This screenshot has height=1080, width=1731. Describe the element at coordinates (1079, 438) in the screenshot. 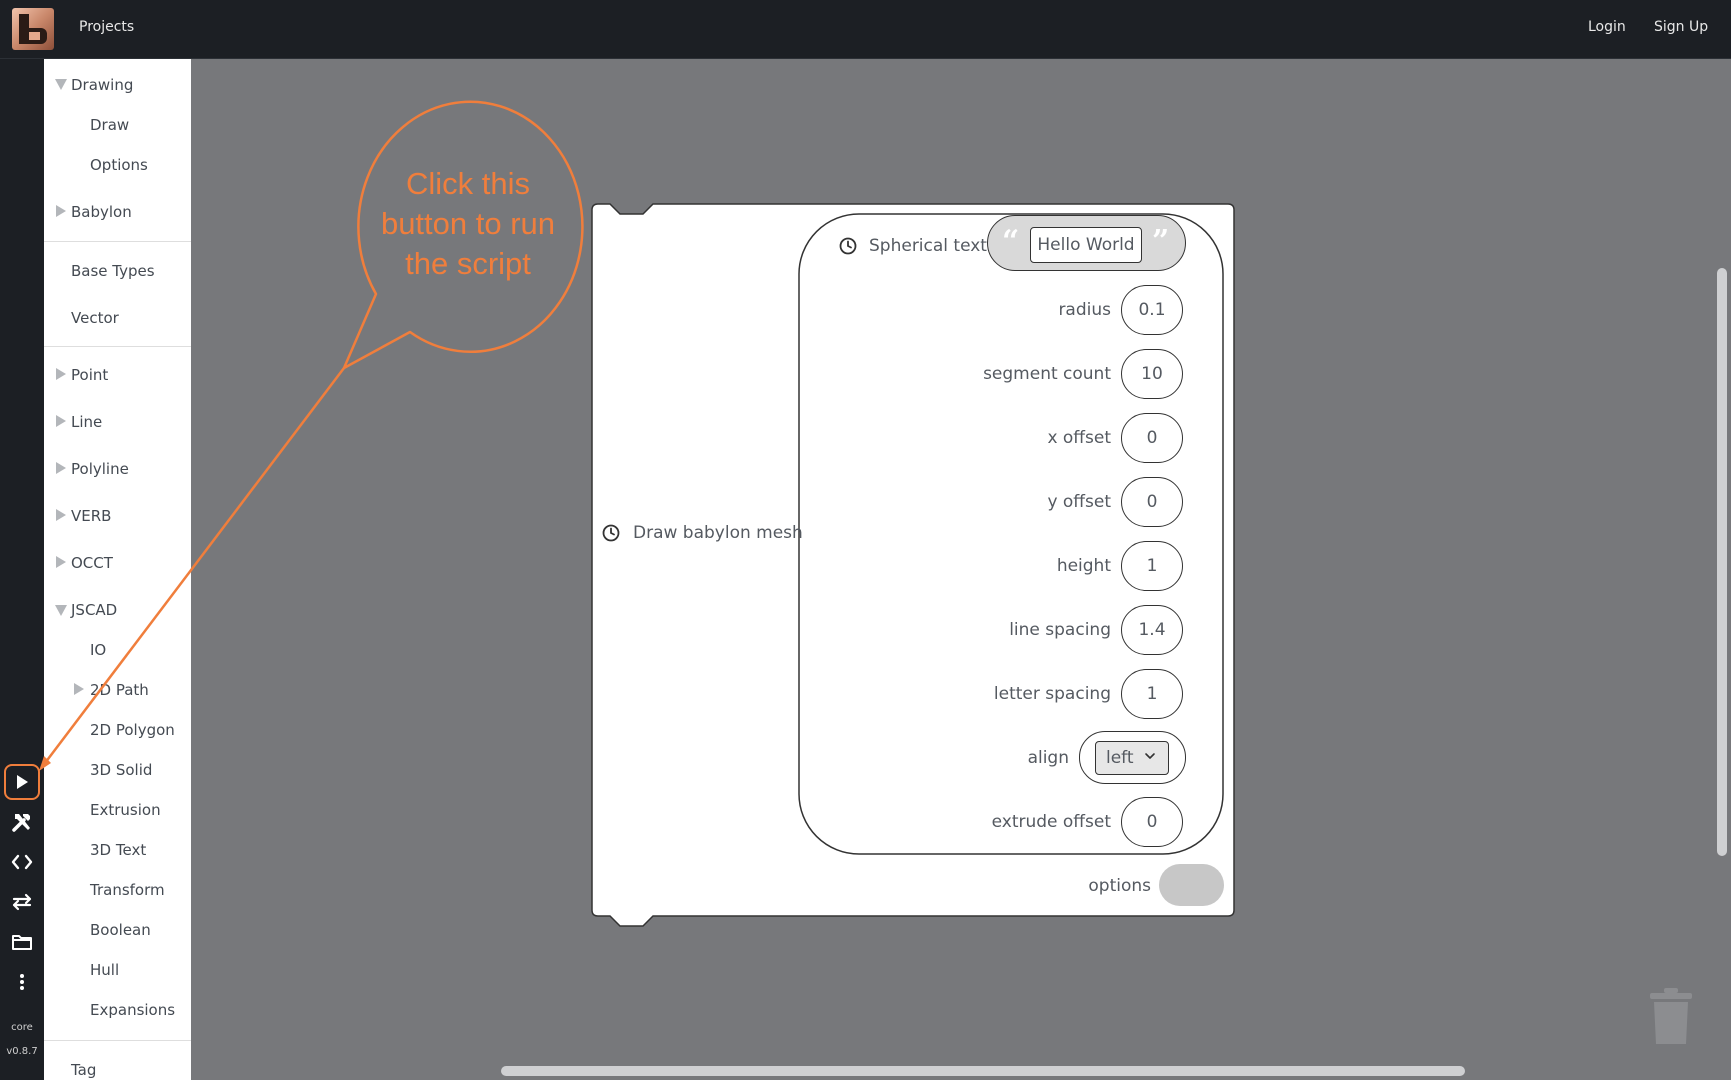

I see `param-label: x offset` at that location.